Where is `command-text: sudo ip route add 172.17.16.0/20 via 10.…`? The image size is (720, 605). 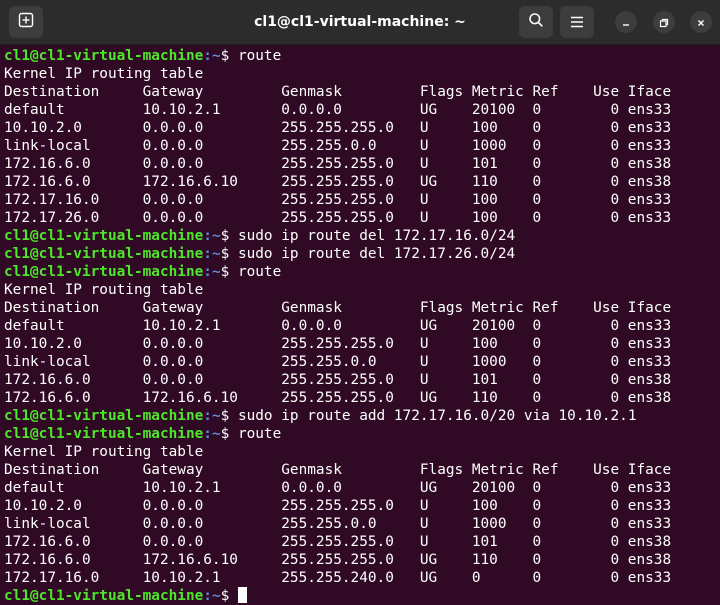 command-text: sudo ip route add 172.17.16.0/20 via 10.… is located at coordinates (437, 416).